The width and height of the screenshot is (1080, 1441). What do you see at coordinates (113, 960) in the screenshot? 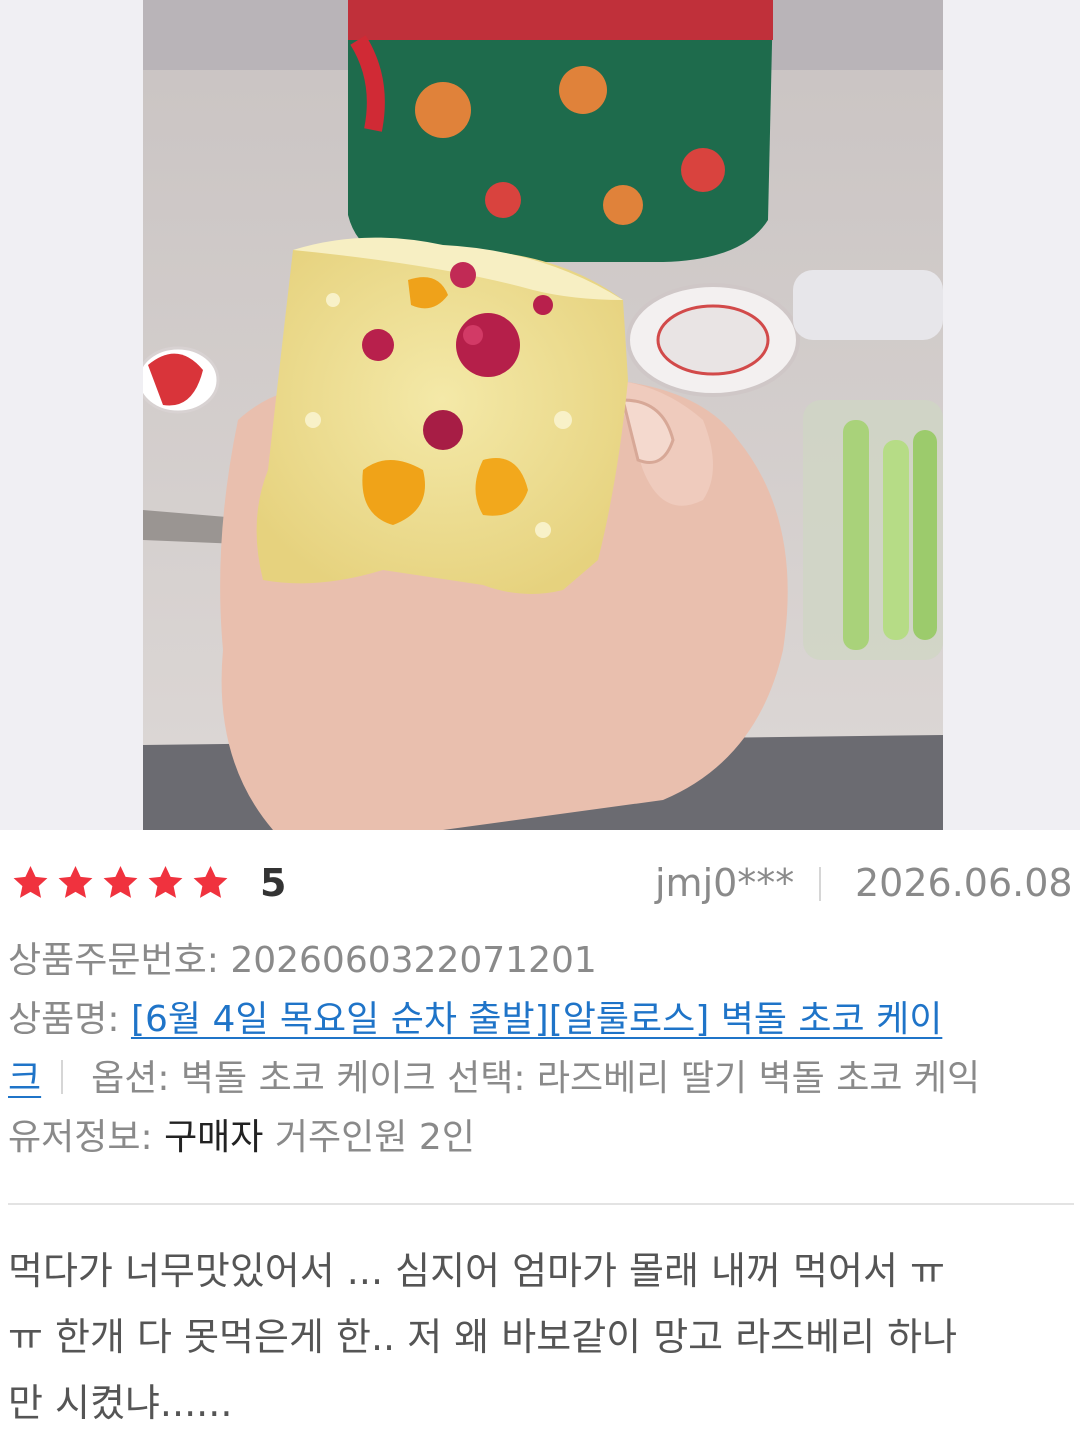
I see `order-number-label: 상품주문번호:` at bounding box center [113, 960].